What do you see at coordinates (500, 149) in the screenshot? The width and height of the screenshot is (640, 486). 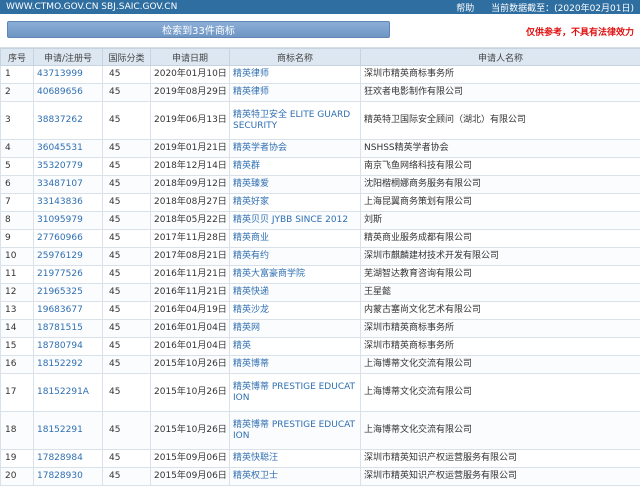 I see `applicant-cell: NSHSS精英学者协会` at bounding box center [500, 149].